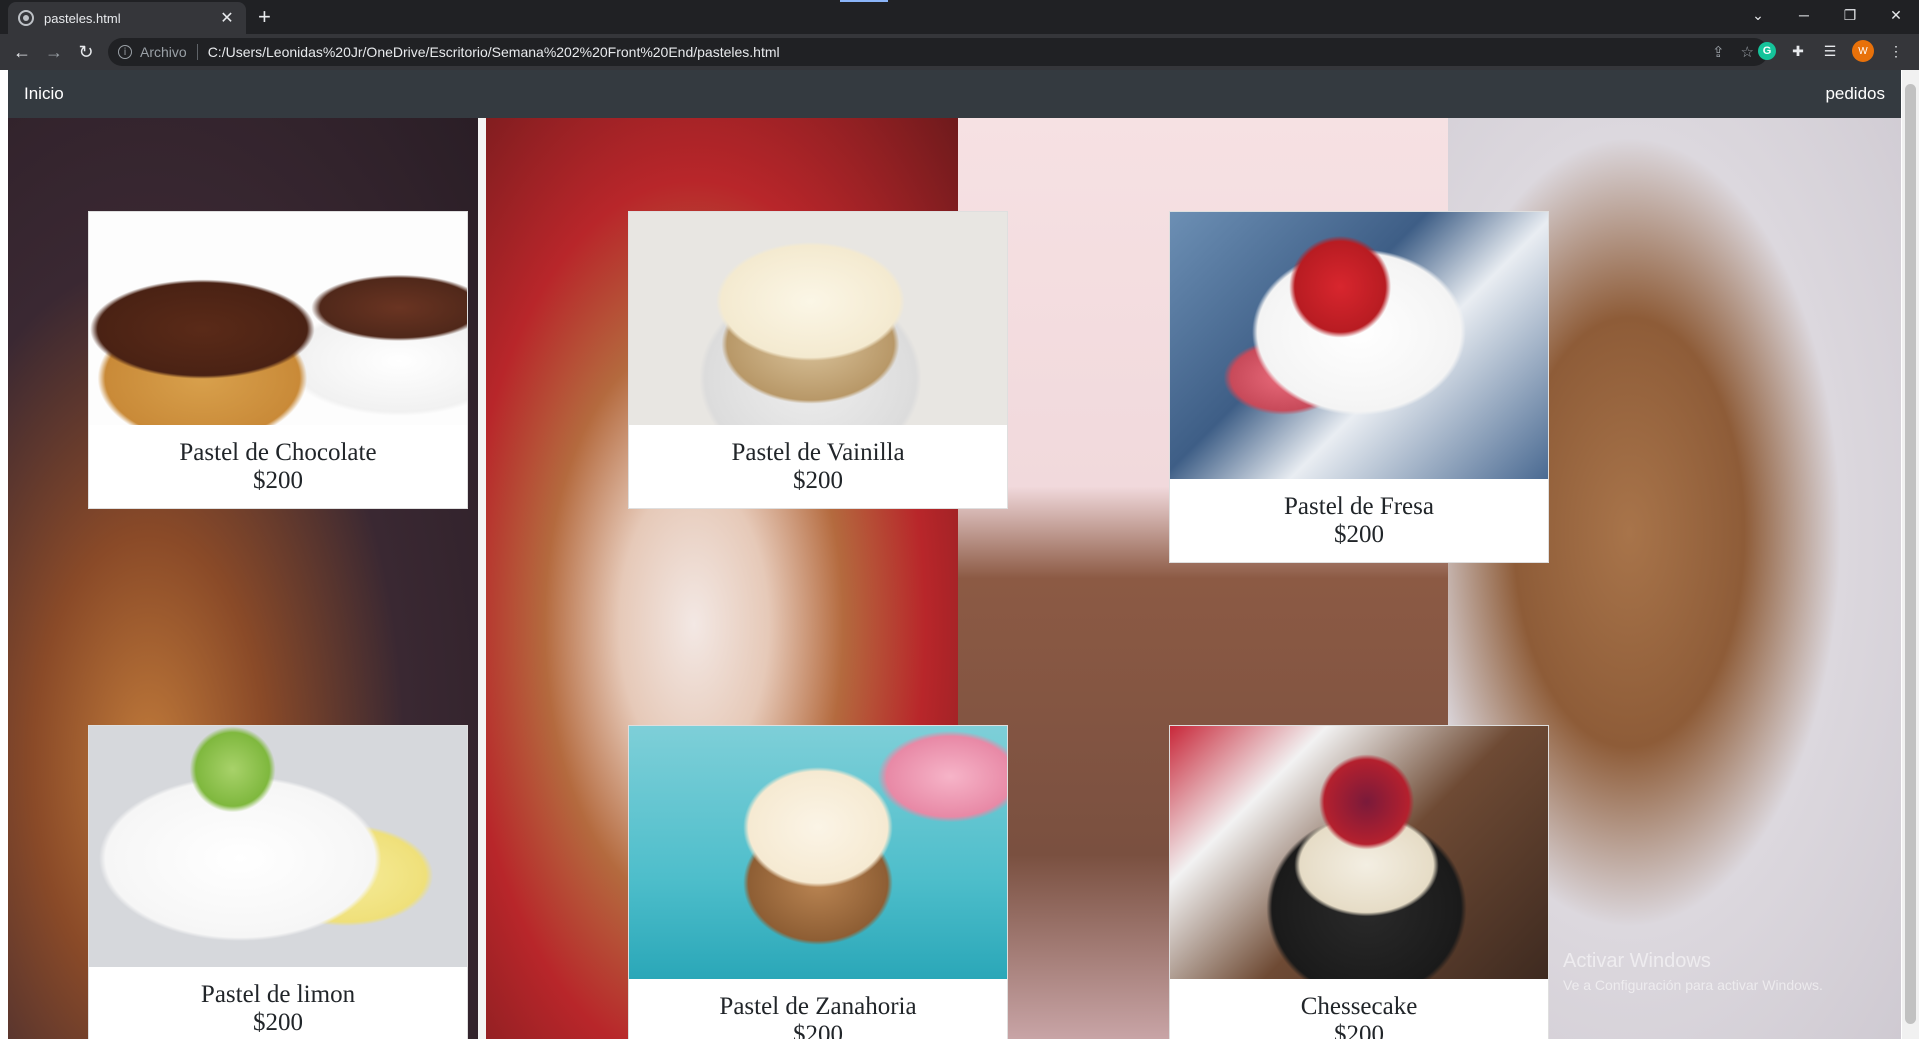  I want to click on product-card-cheesecake: Chessecake $200, so click(1359, 882).